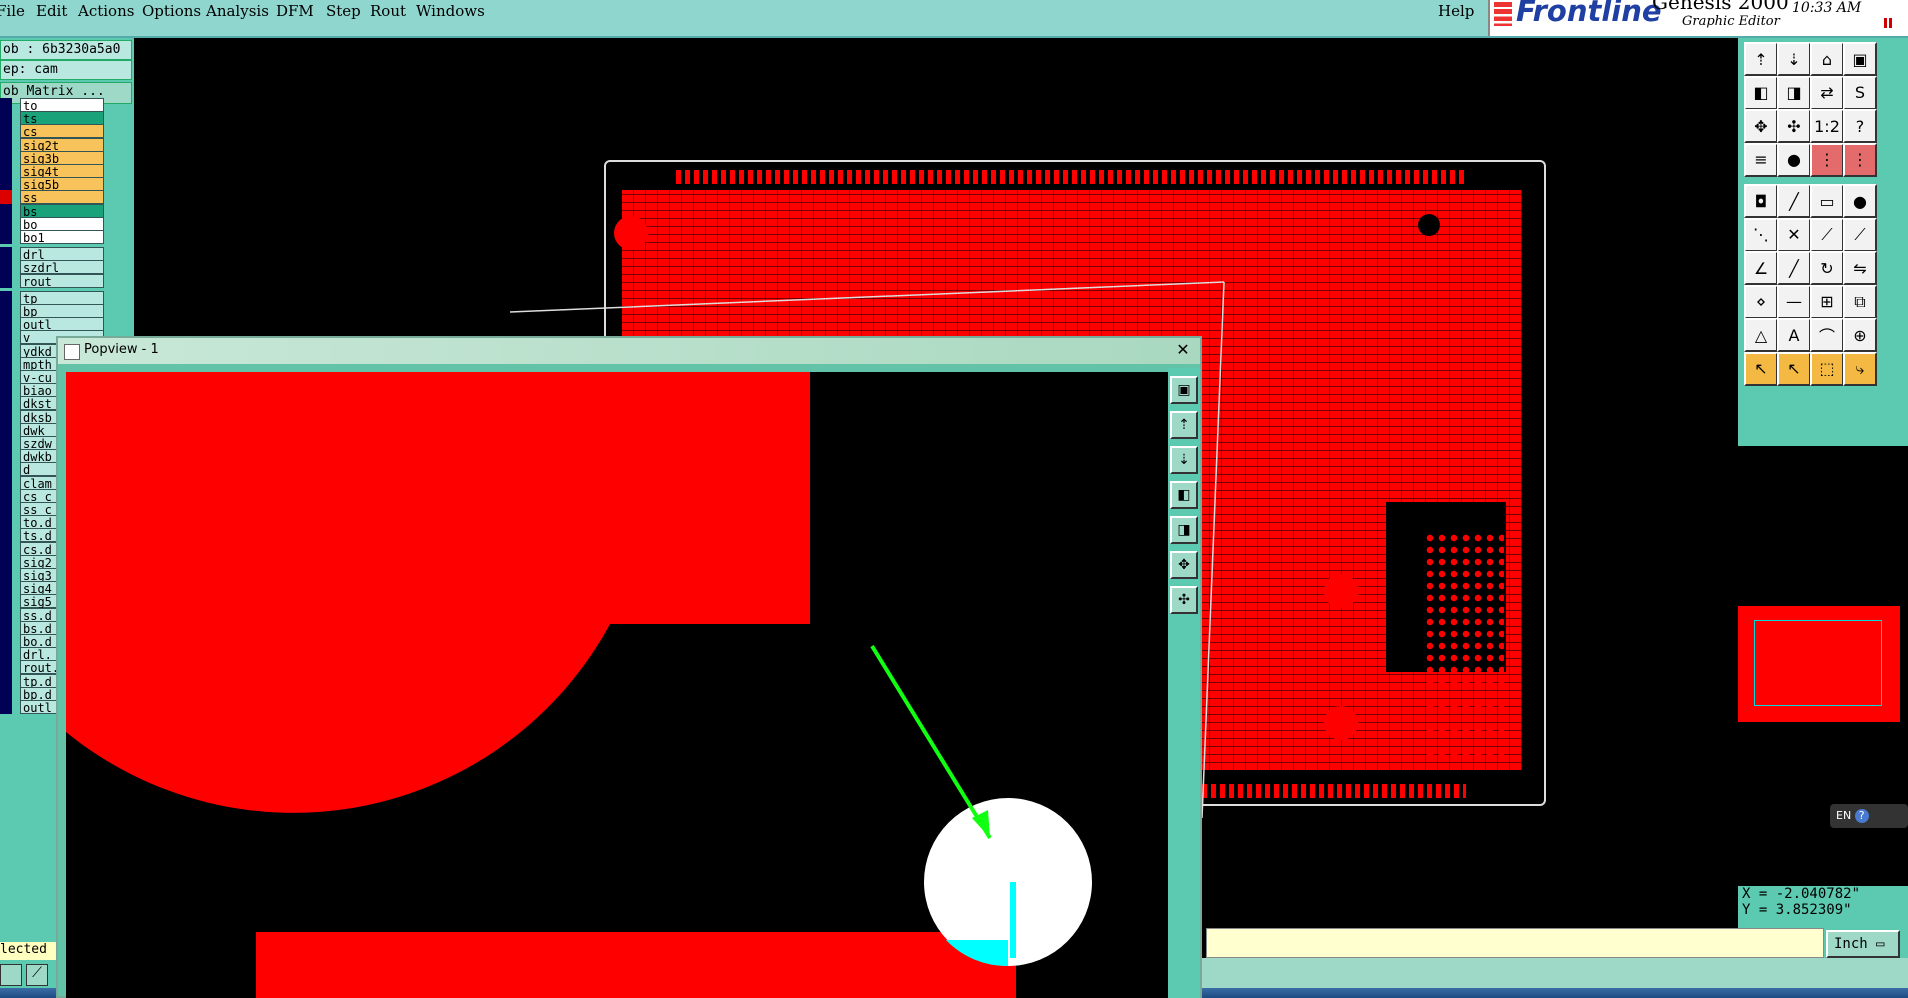  Describe the element at coordinates (1761, 201) in the screenshot. I see `pad-icon: ◘` at that location.